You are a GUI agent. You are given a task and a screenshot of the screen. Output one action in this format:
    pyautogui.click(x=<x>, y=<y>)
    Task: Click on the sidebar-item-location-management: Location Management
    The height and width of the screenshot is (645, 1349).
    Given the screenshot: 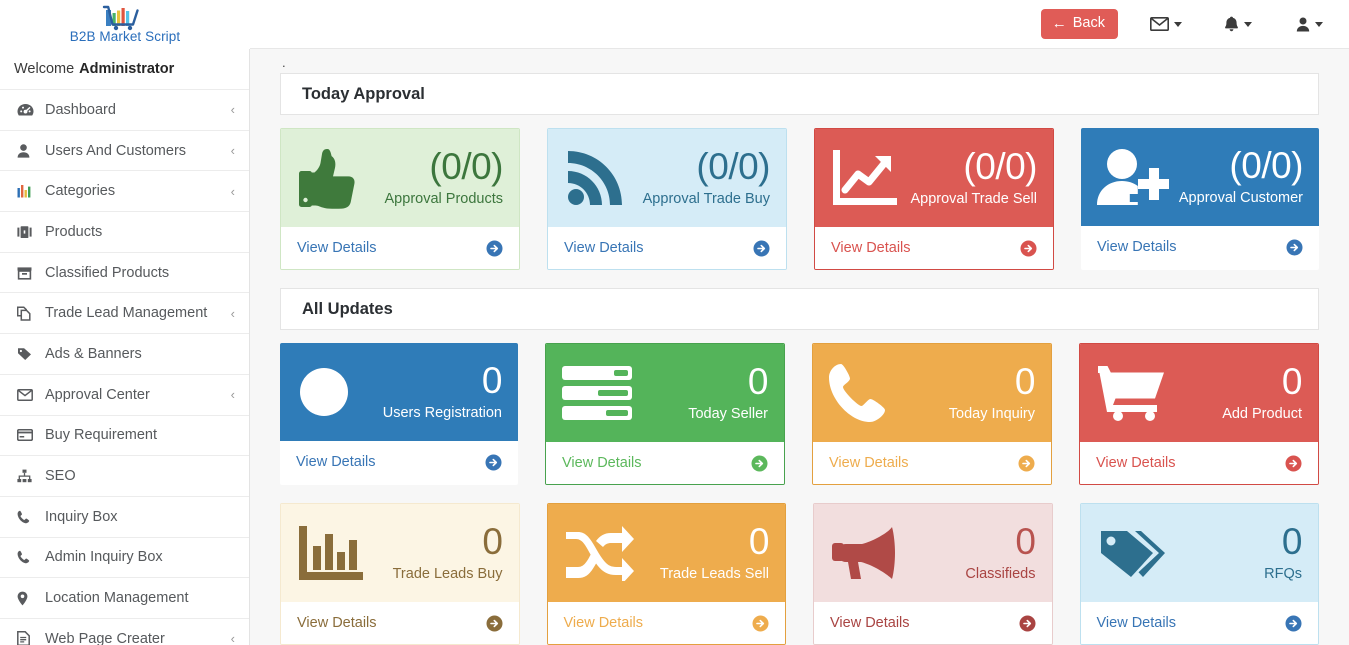 What is the action you would take?
    pyautogui.click(x=124, y=598)
    